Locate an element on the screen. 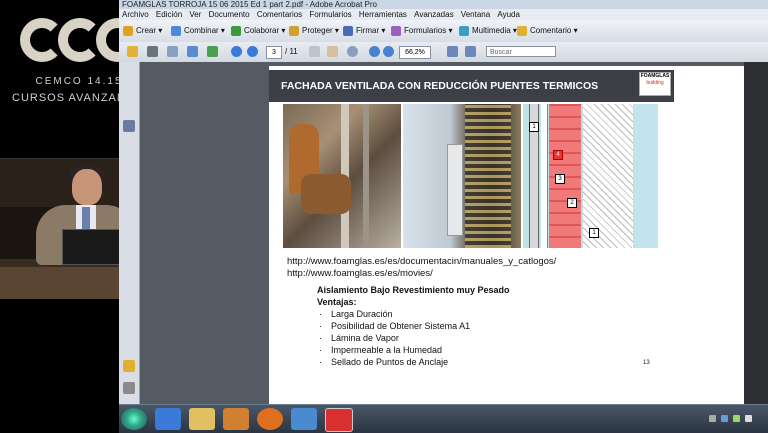  diagram-label: 4 is located at coordinates (558, 155).